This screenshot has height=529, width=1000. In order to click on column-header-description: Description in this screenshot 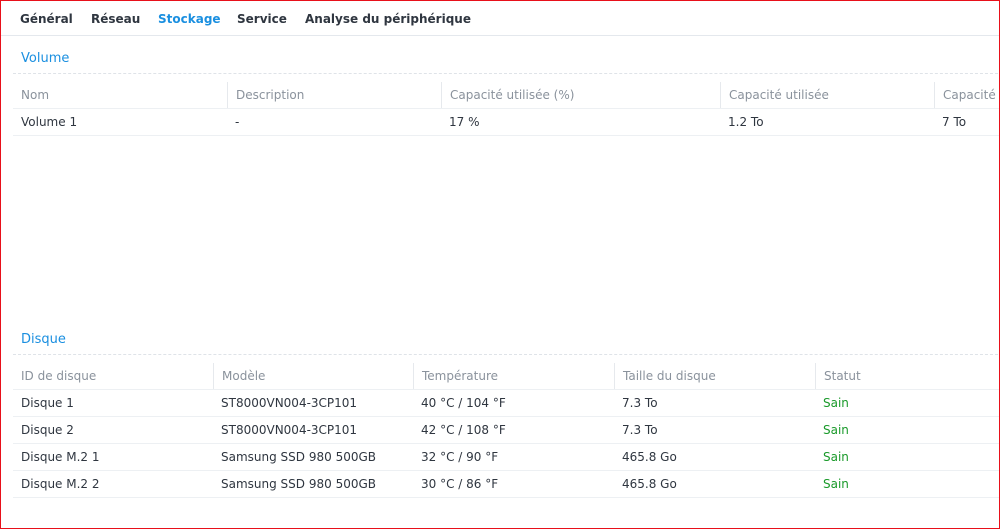, I will do `click(334, 95)`.